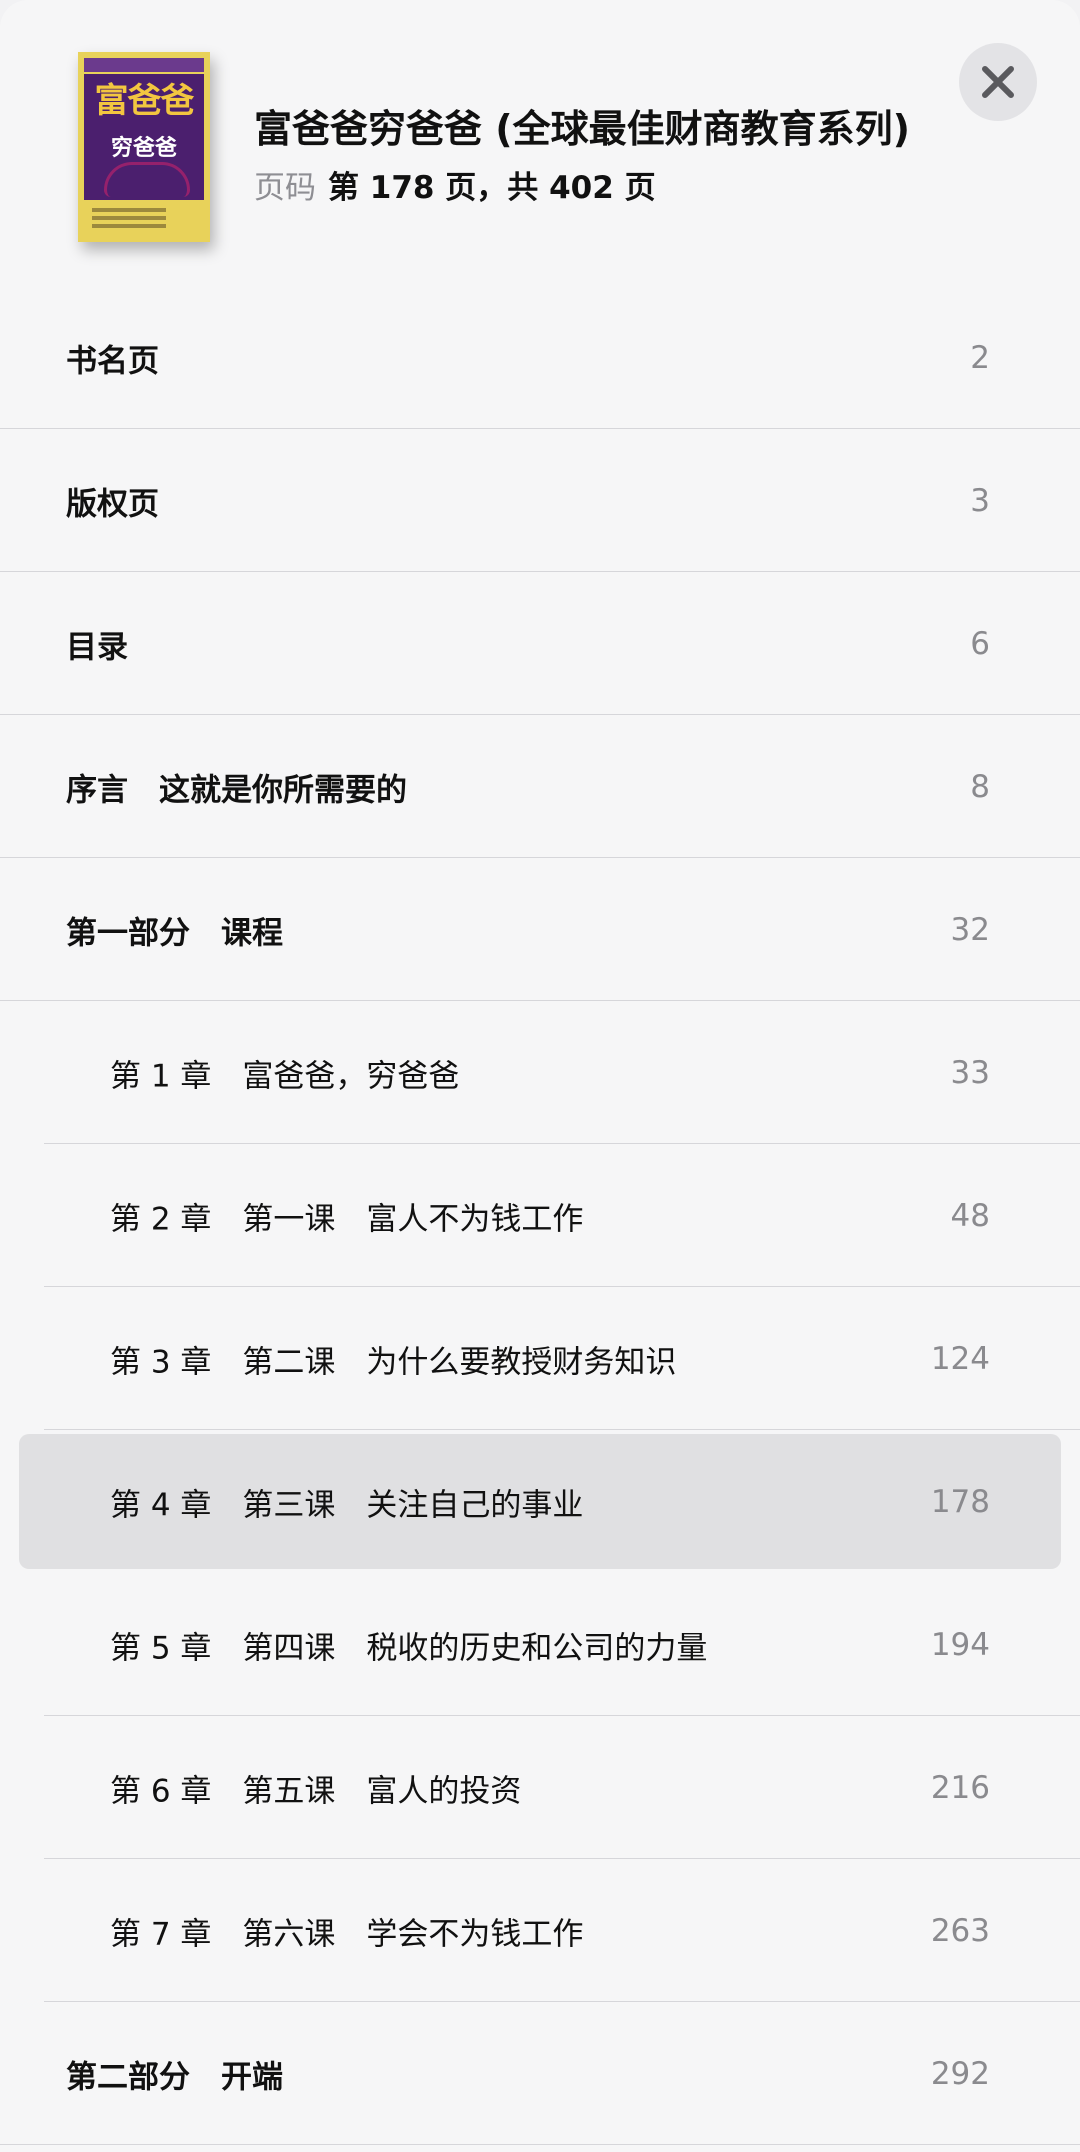 The width and height of the screenshot is (1080, 2152). Describe the element at coordinates (174, 933) in the screenshot. I see `toc-item-label: 第一部分 课程` at that location.